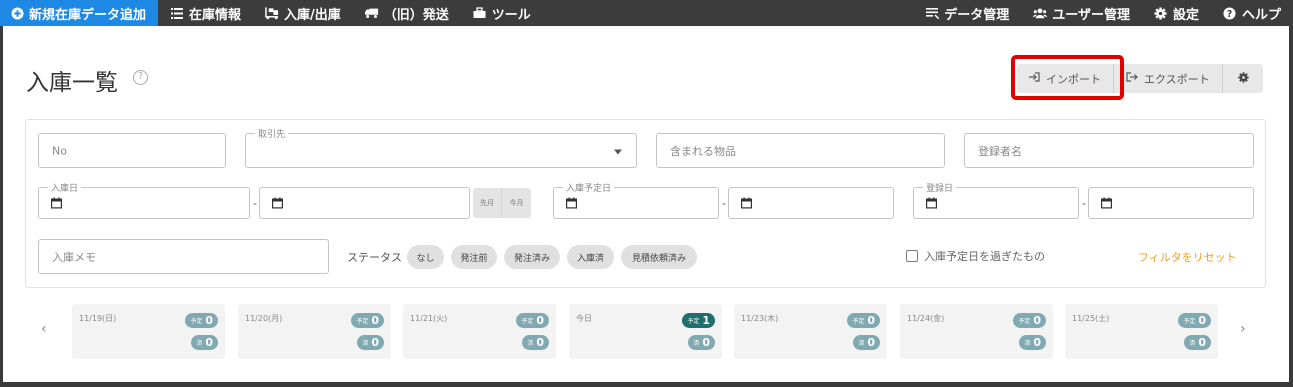 The image size is (1293, 387). Describe the element at coordinates (479, 331) in the screenshot. I see `day-card: 11/21(火) 予定 0 済0` at that location.